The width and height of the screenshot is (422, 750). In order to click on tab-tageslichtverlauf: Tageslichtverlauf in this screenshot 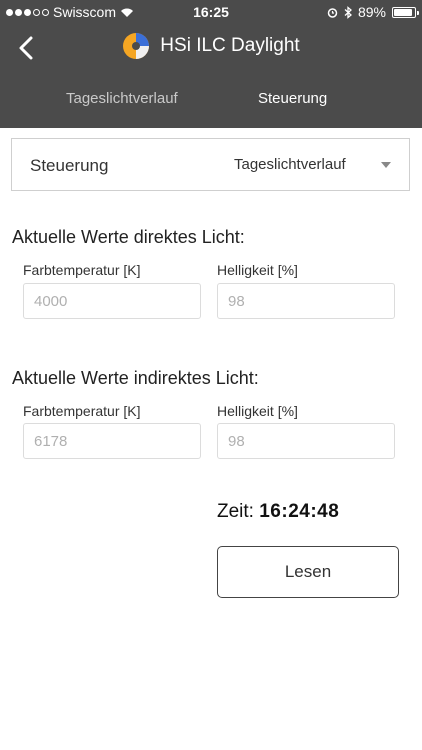, I will do `click(122, 98)`.